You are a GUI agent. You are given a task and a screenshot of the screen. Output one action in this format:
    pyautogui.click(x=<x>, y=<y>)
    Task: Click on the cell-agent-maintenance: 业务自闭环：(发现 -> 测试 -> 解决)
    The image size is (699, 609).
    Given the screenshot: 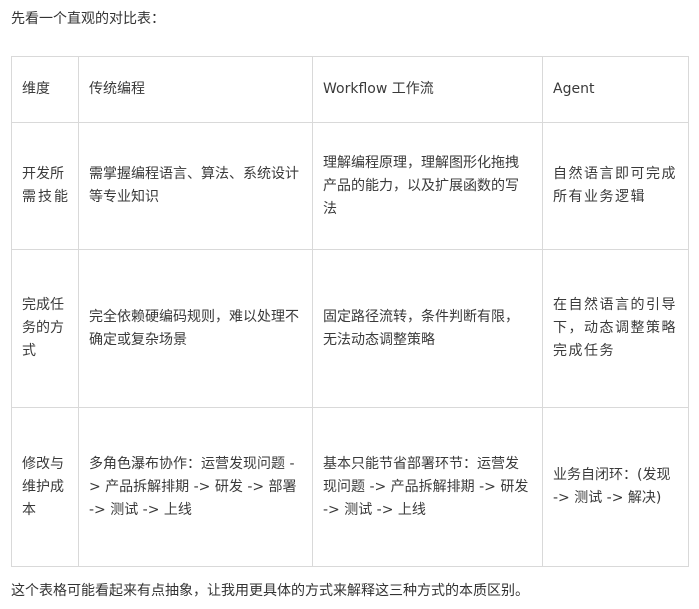 What is the action you would take?
    pyautogui.click(x=615, y=487)
    